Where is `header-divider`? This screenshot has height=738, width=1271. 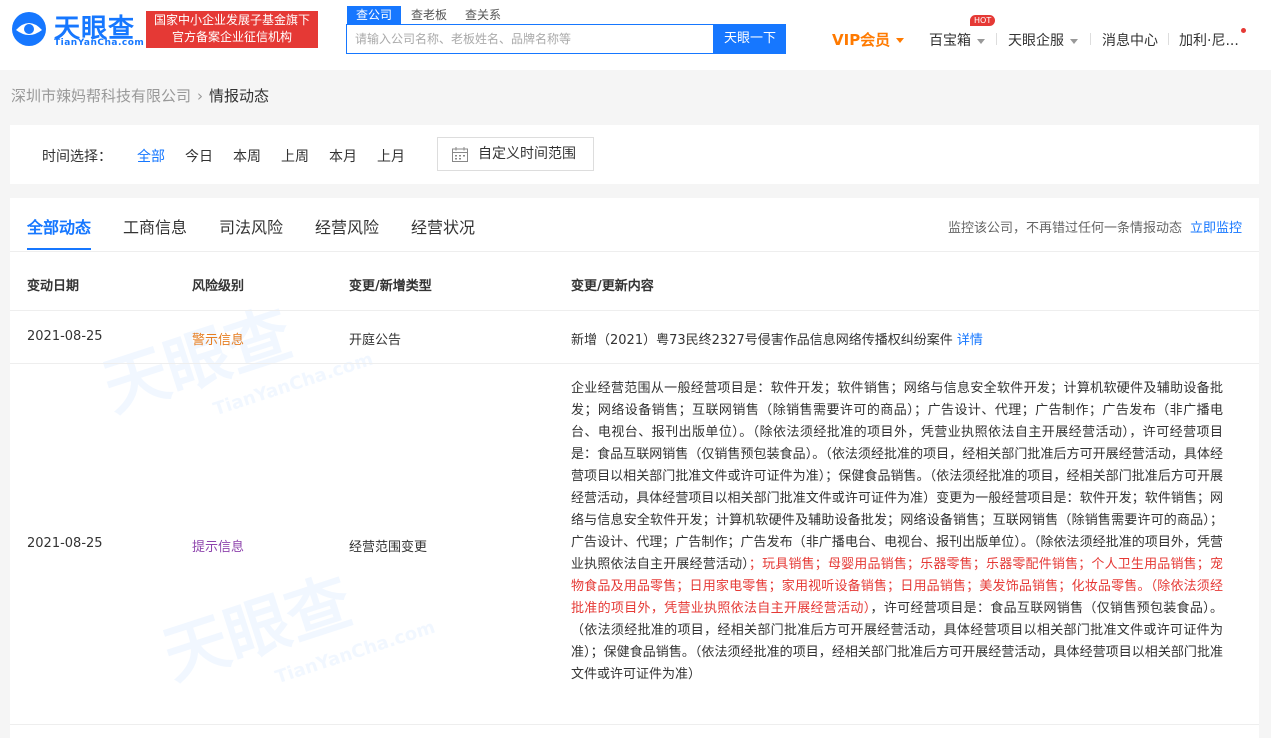 header-divider is located at coordinates (634, 310).